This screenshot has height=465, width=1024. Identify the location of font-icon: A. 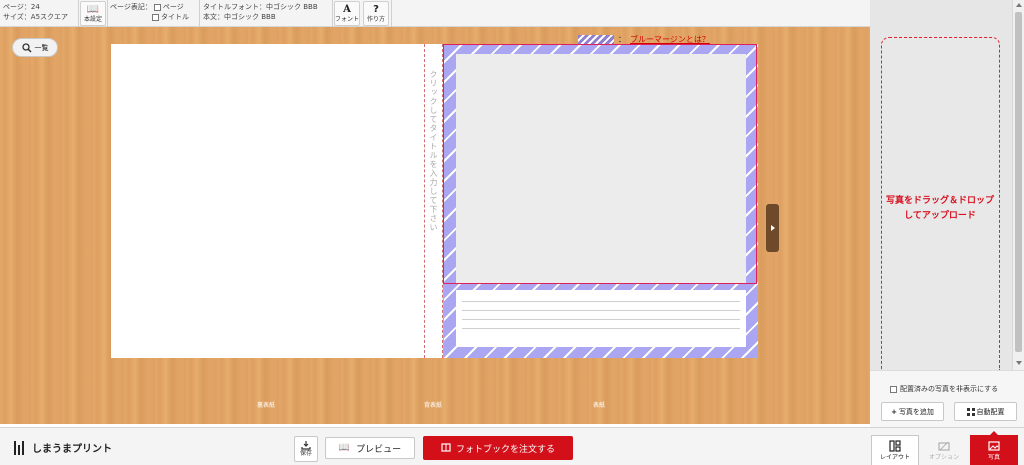
(347, 9).